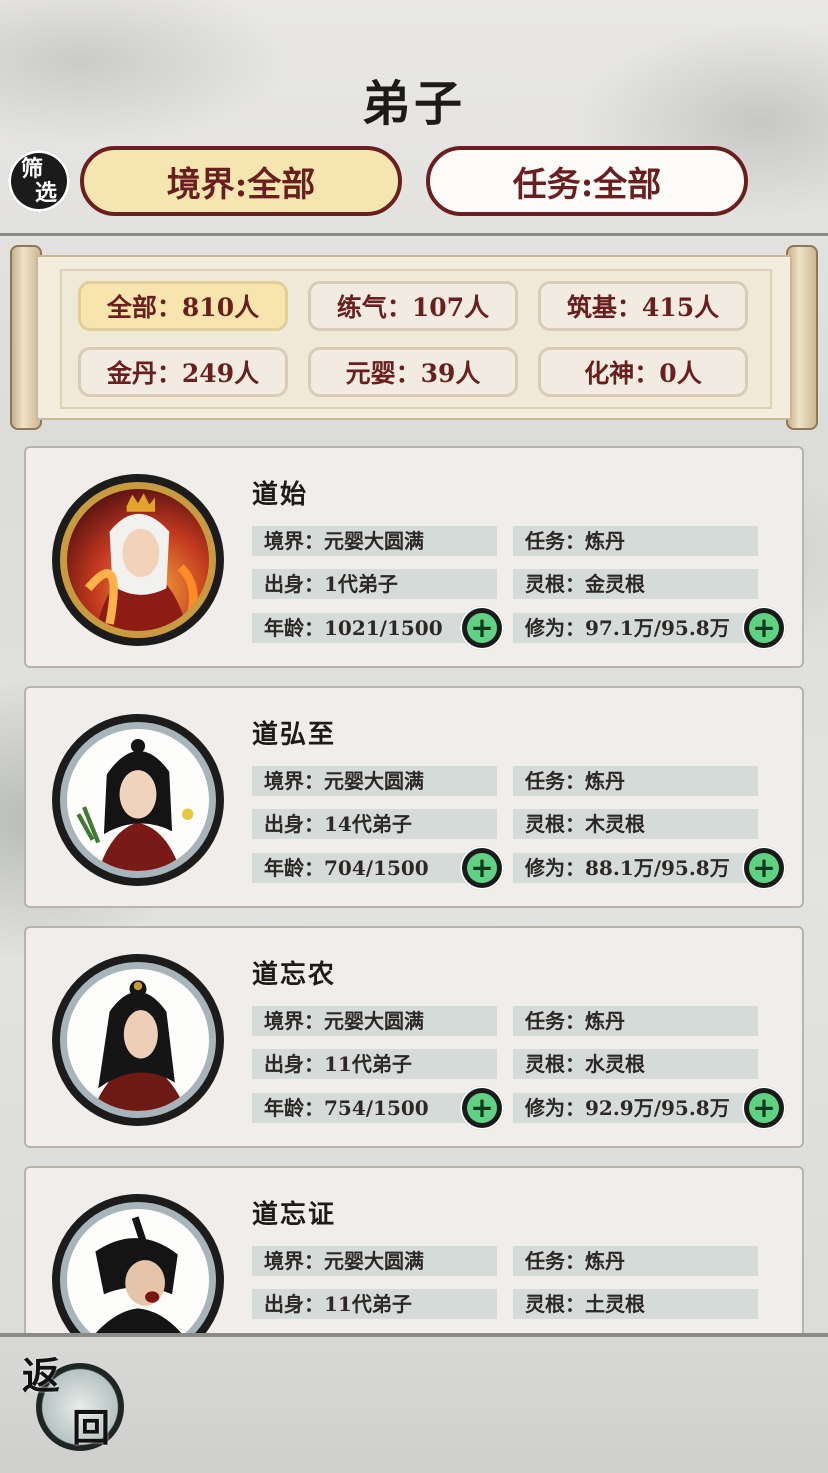 The image size is (828, 1473). Describe the element at coordinates (413, 104) in the screenshot. I see `page-title: 弟子` at that location.